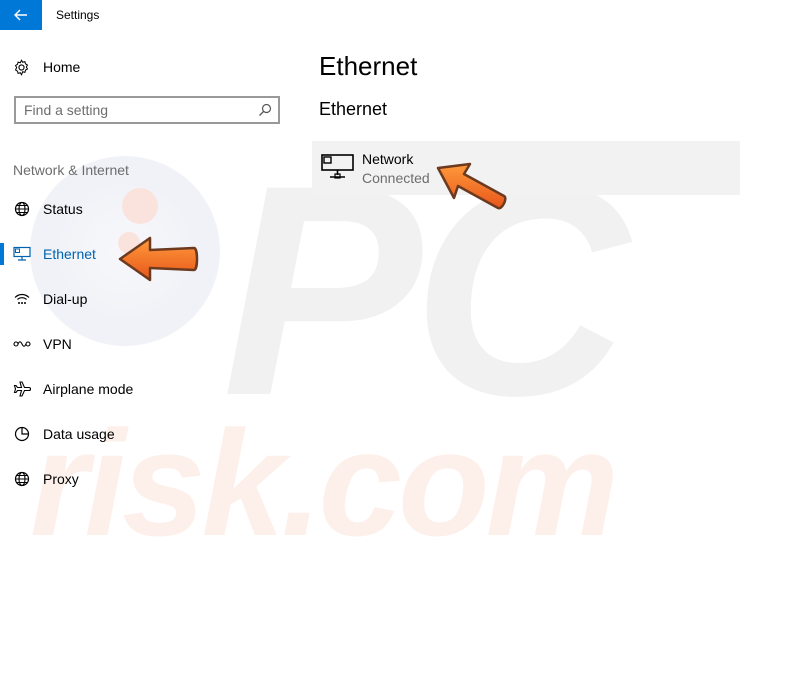 The height and width of the screenshot is (693, 790). Describe the element at coordinates (71, 170) in the screenshot. I see `section-heading: Network & Internet` at that location.